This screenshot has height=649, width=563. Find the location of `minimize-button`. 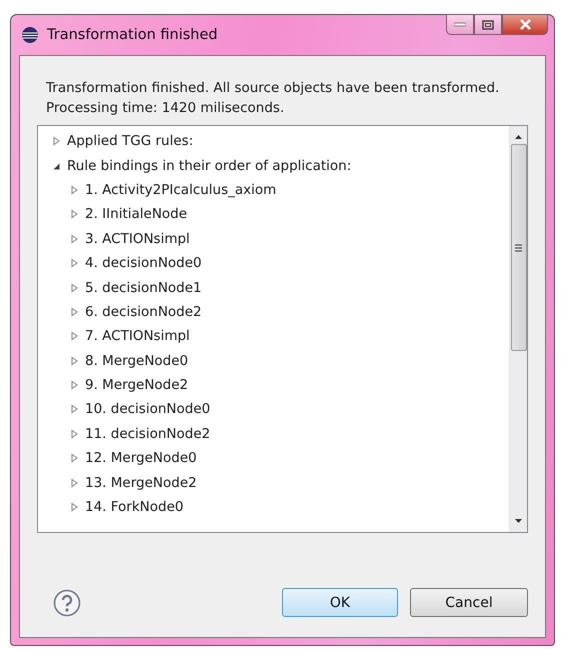

minimize-button is located at coordinates (460, 24).